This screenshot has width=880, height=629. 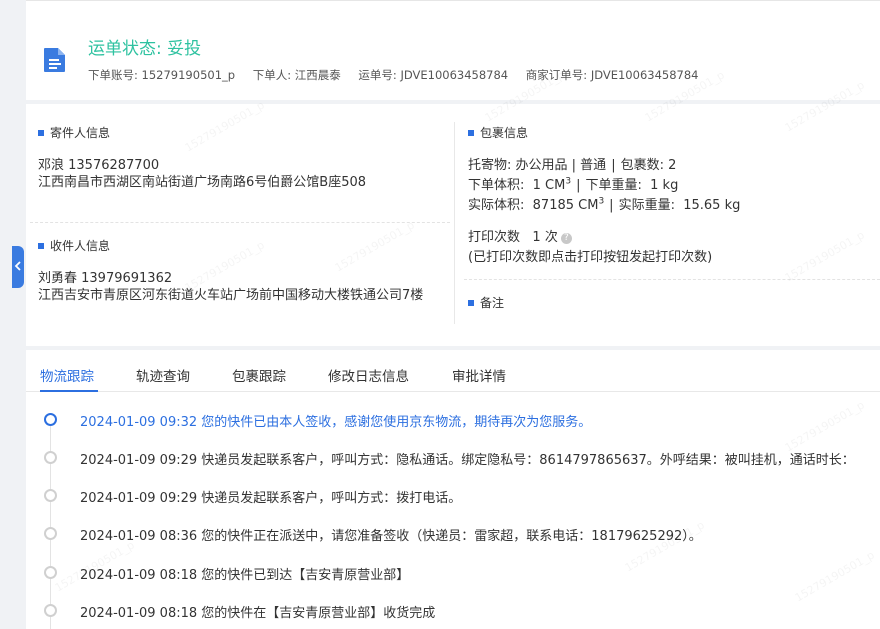 I want to click on waybill-status: 运单状态: 妥投, so click(x=145, y=49).